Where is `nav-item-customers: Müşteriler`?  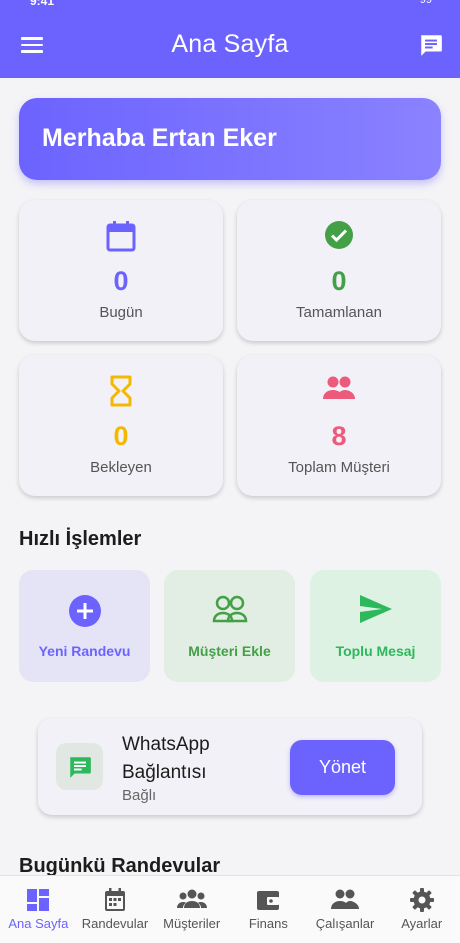
nav-item-customers: Müşteriler is located at coordinates (191, 909).